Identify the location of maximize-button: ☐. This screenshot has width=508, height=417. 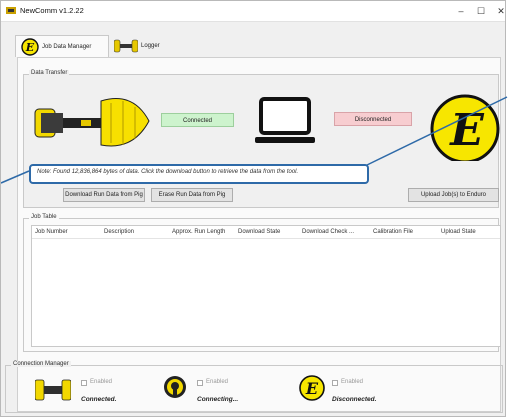
(481, 11).